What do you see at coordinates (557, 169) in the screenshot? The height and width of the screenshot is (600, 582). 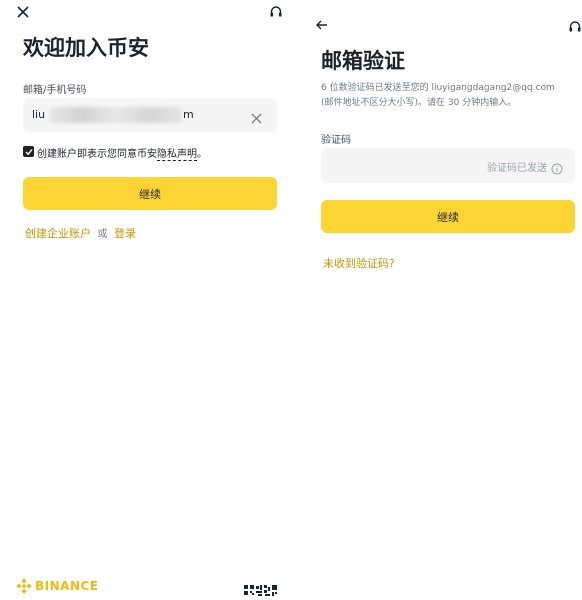 I see `info-icon` at bounding box center [557, 169].